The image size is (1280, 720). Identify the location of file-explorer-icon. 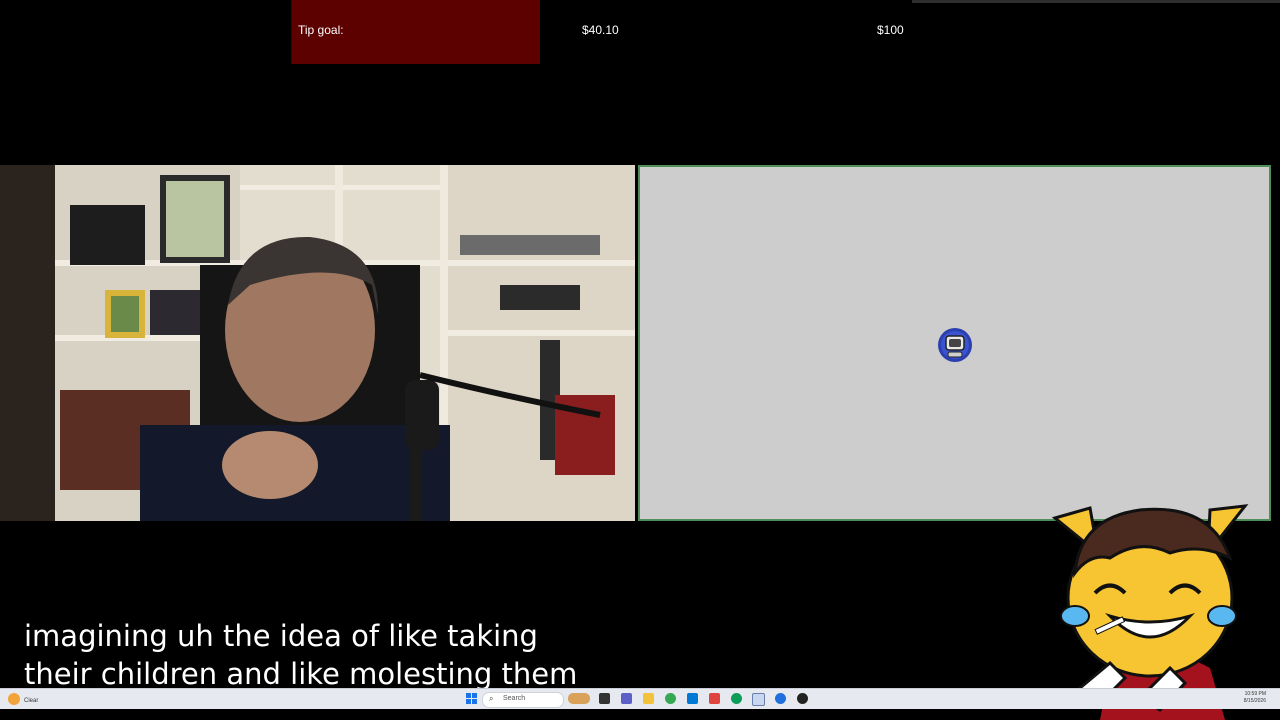
(648, 698).